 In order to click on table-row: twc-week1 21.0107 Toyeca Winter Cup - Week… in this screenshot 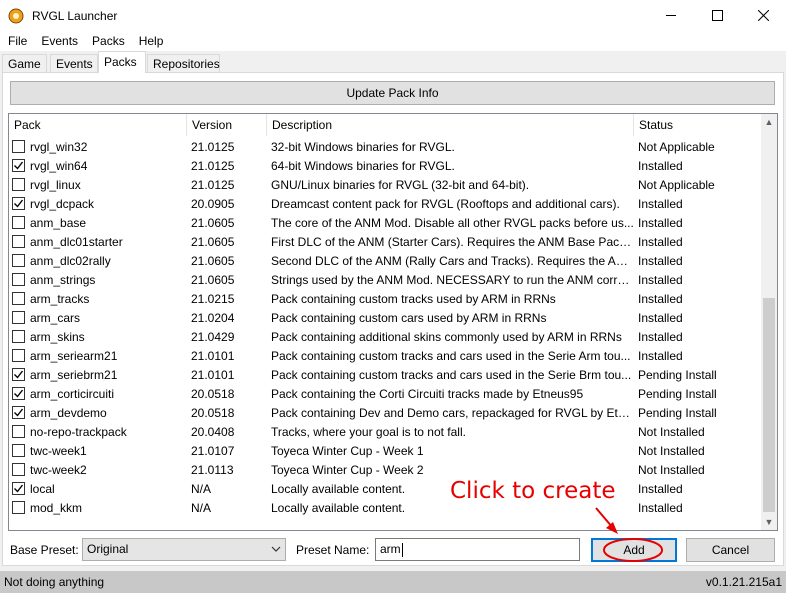, I will do `click(386, 450)`.